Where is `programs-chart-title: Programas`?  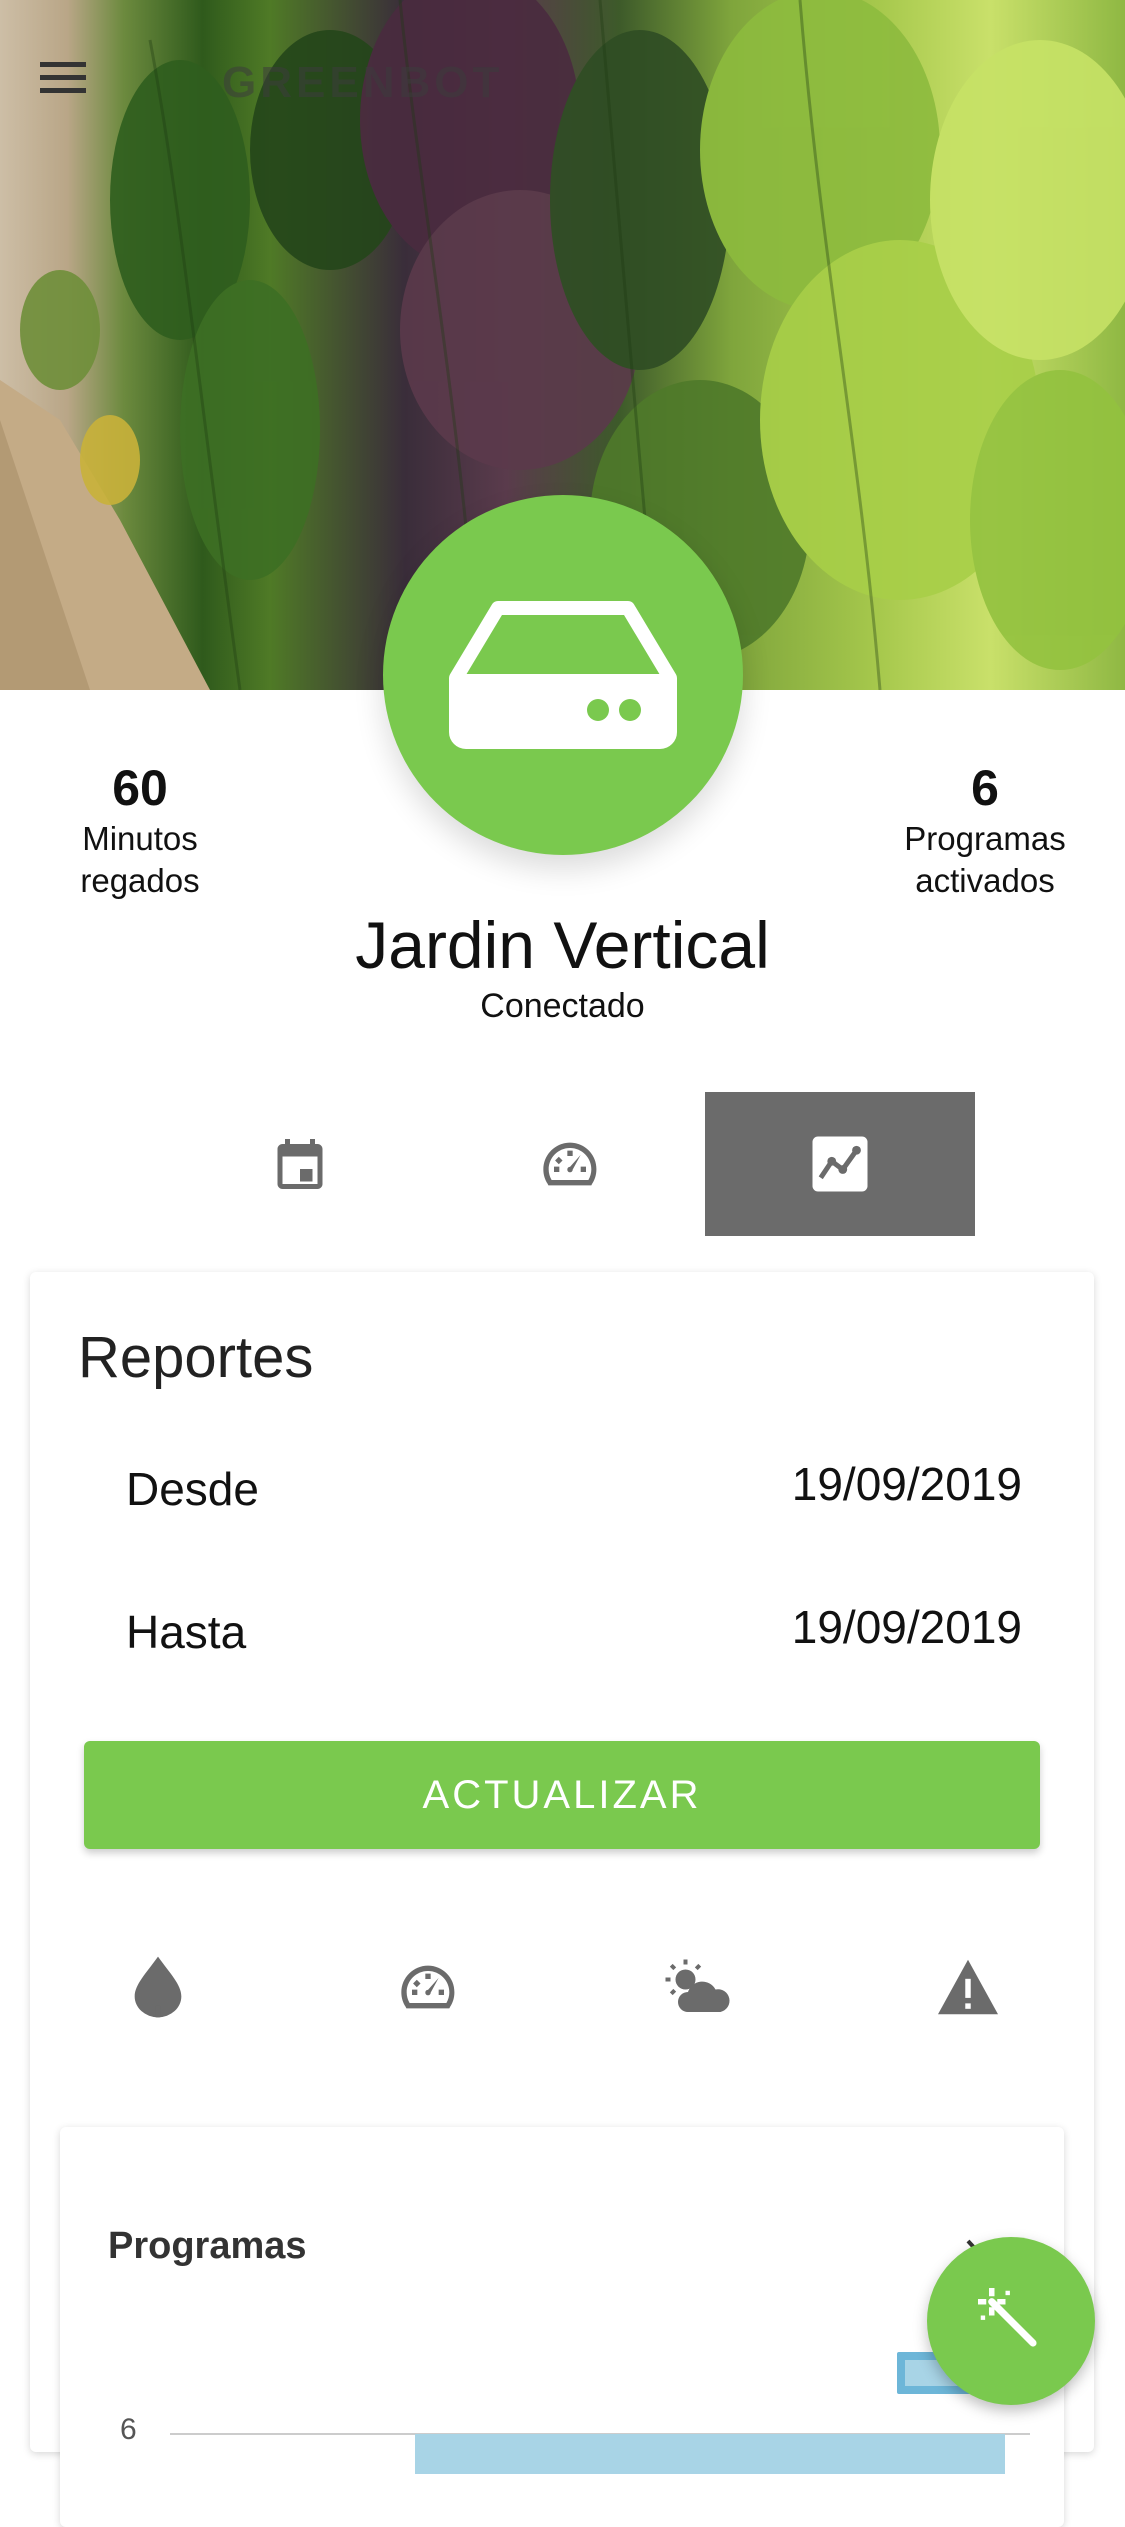
programs-chart-title: Programas is located at coordinates (207, 2246).